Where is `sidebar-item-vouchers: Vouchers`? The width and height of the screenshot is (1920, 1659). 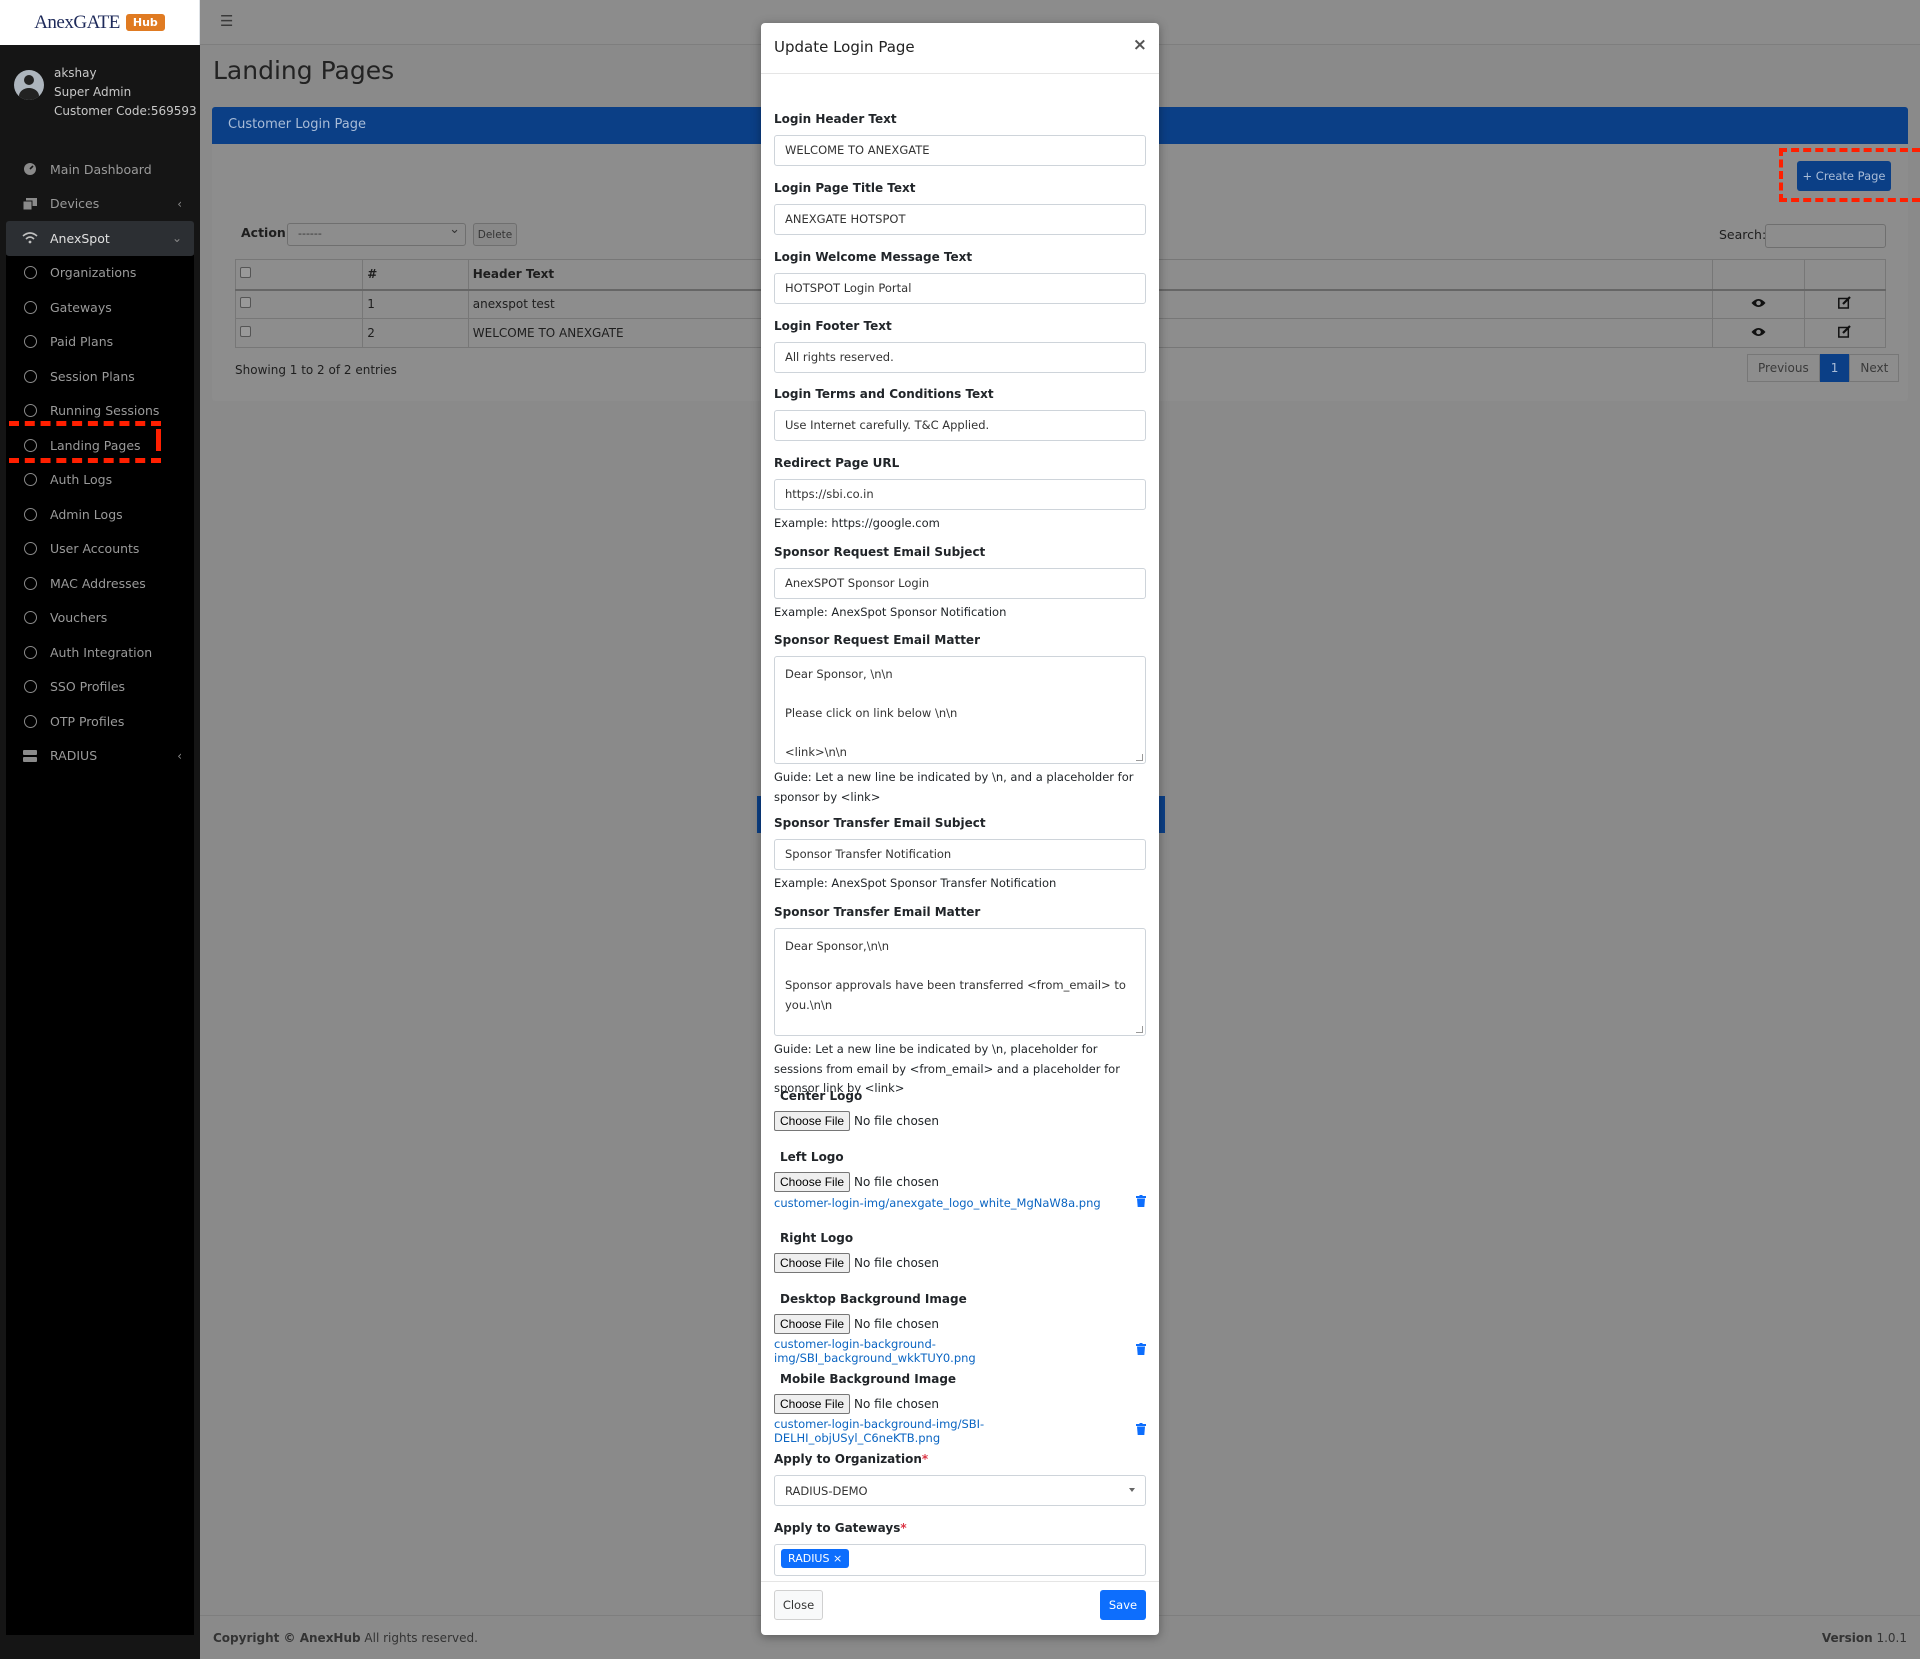
sidebar-item-vouchers: Vouchers is located at coordinates (100, 617).